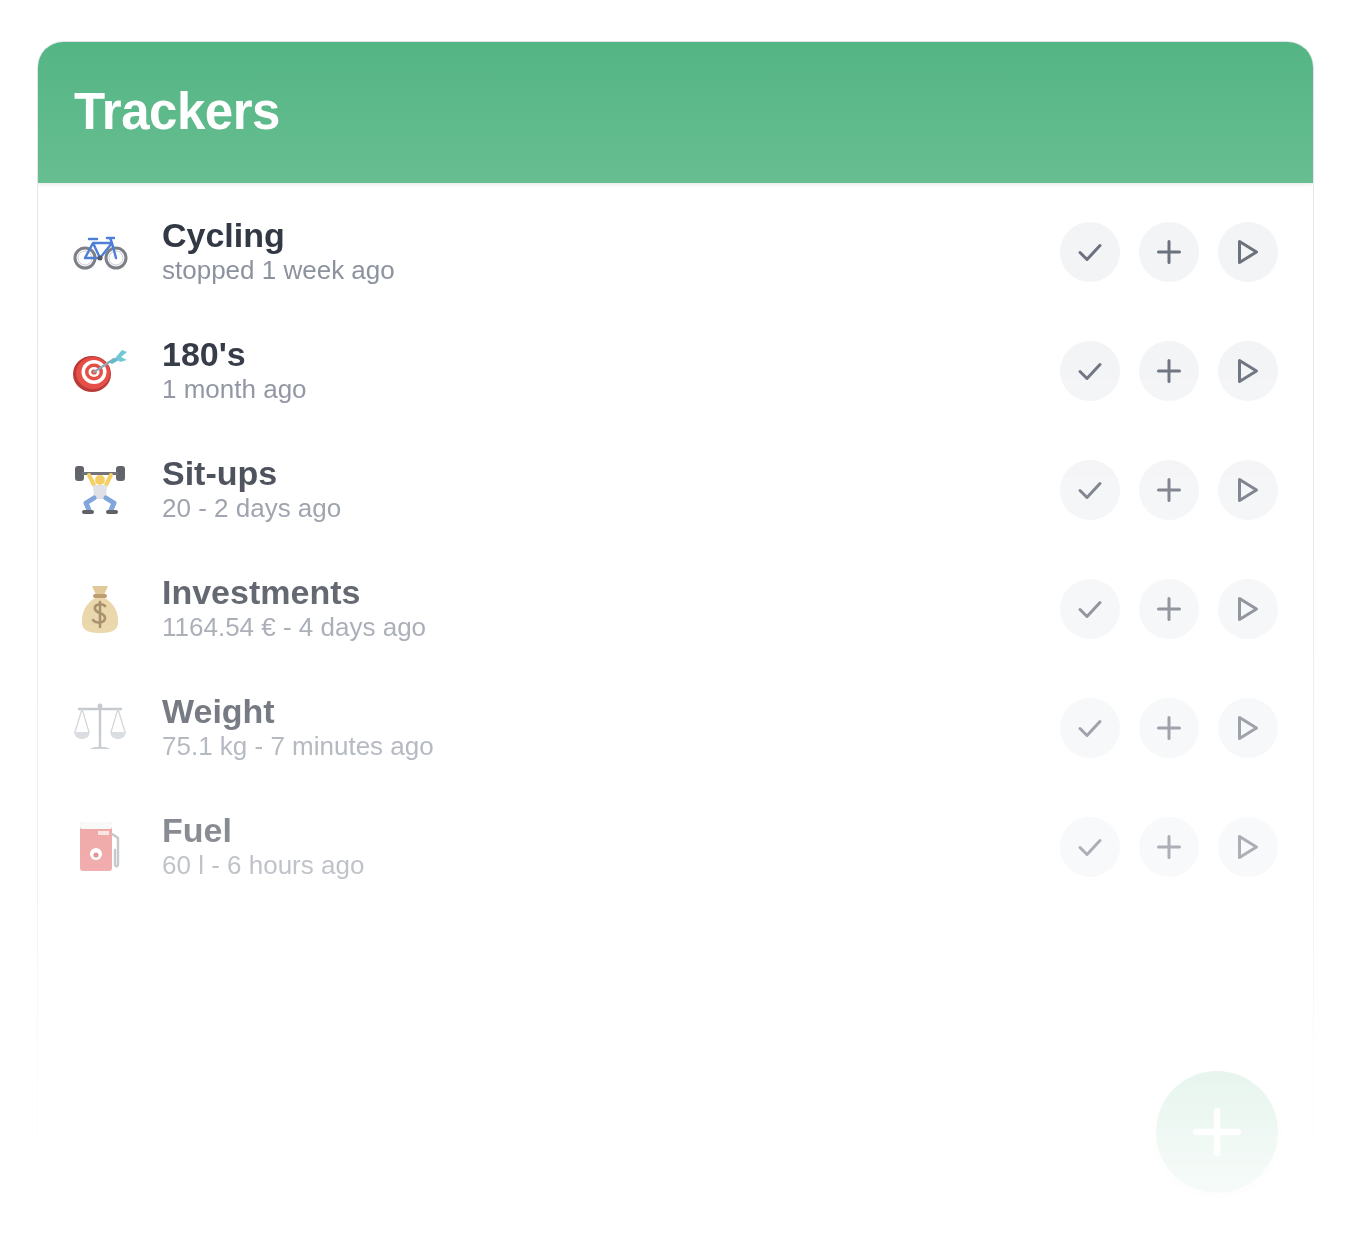 Image resolution: width=1352 pixels, height=1250 pixels. What do you see at coordinates (177, 112) in the screenshot?
I see `header-title: Trackers` at bounding box center [177, 112].